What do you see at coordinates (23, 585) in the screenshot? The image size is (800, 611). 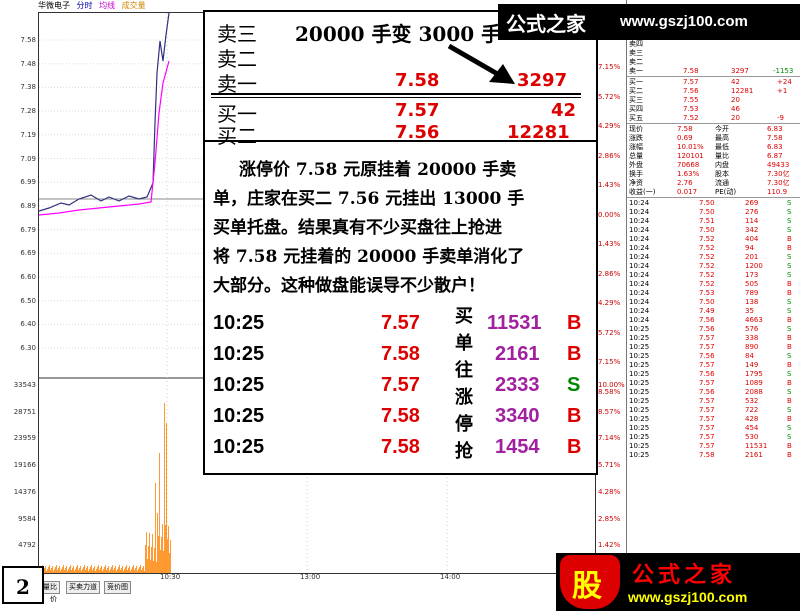 I see `page-number: 2` at bounding box center [23, 585].